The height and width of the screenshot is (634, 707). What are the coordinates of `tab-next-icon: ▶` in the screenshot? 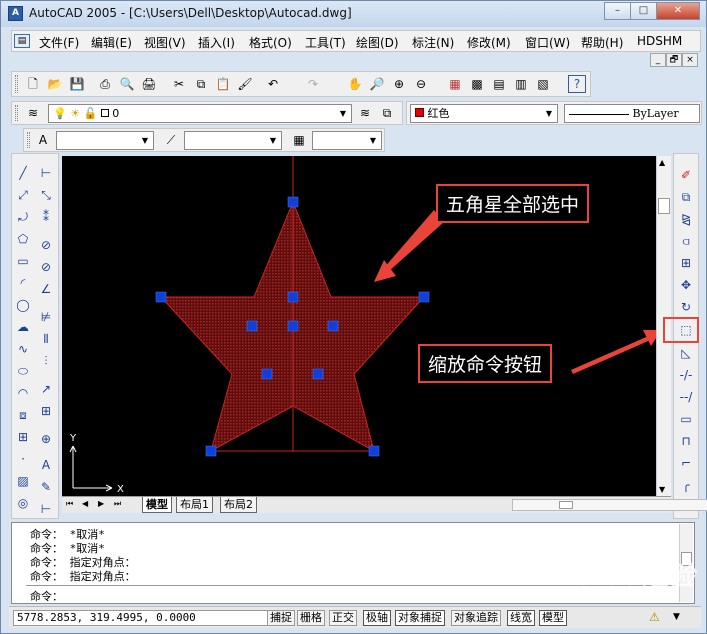 It's located at (101, 503).